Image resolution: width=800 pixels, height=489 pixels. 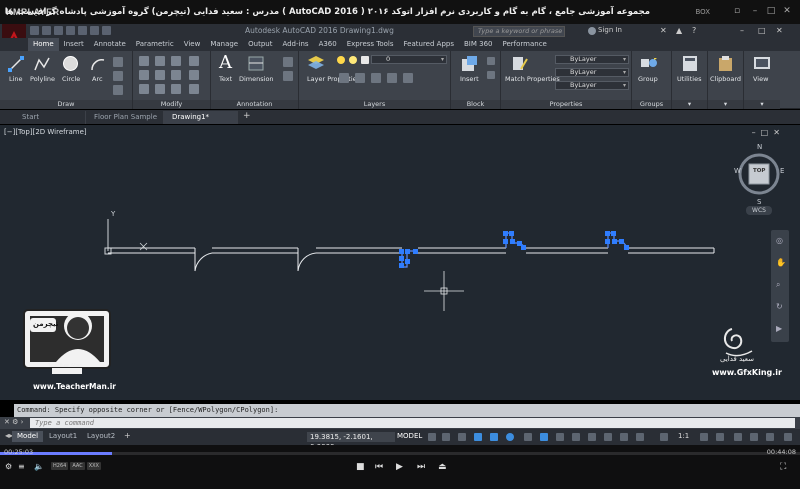 I want to click on file-tab-drawing1: Drawing1*, so click(x=201, y=117).